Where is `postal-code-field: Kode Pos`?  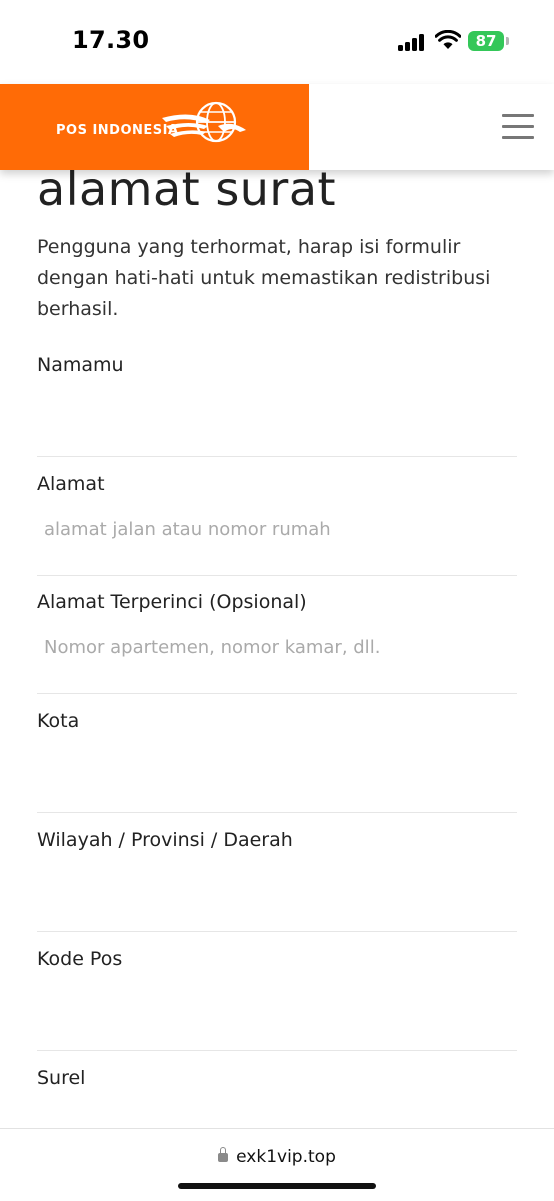
postal-code-field: Kode Pos is located at coordinates (277, 991).